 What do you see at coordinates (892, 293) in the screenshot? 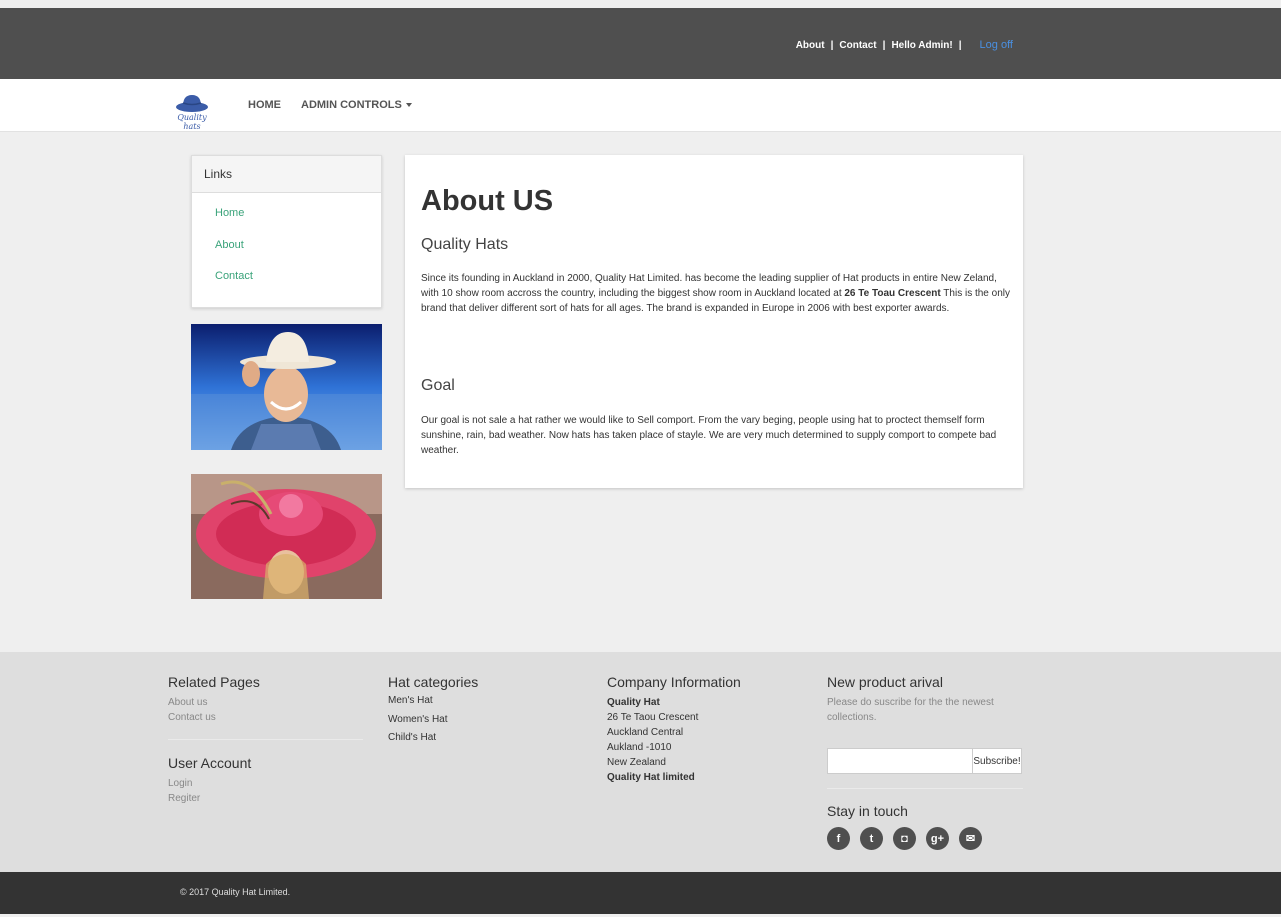
I see `address-highlight: 26 Te Toau Crescent` at bounding box center [892, 293].